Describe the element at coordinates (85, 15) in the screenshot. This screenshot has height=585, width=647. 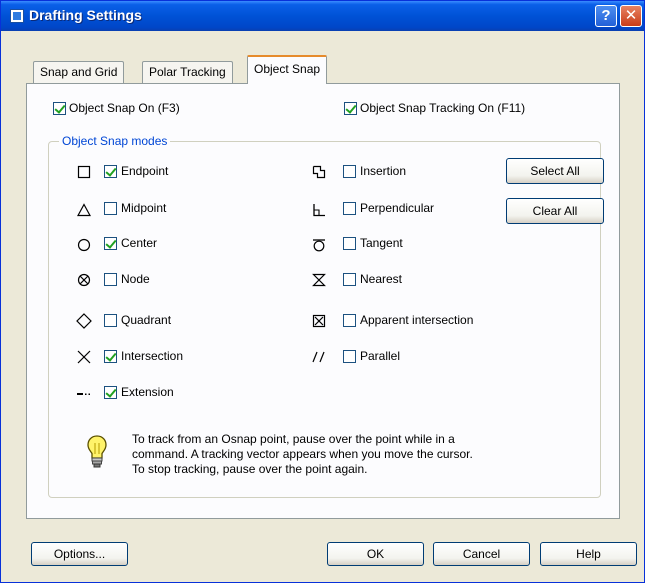
I see `window-title: Drafting Settings` at that location.